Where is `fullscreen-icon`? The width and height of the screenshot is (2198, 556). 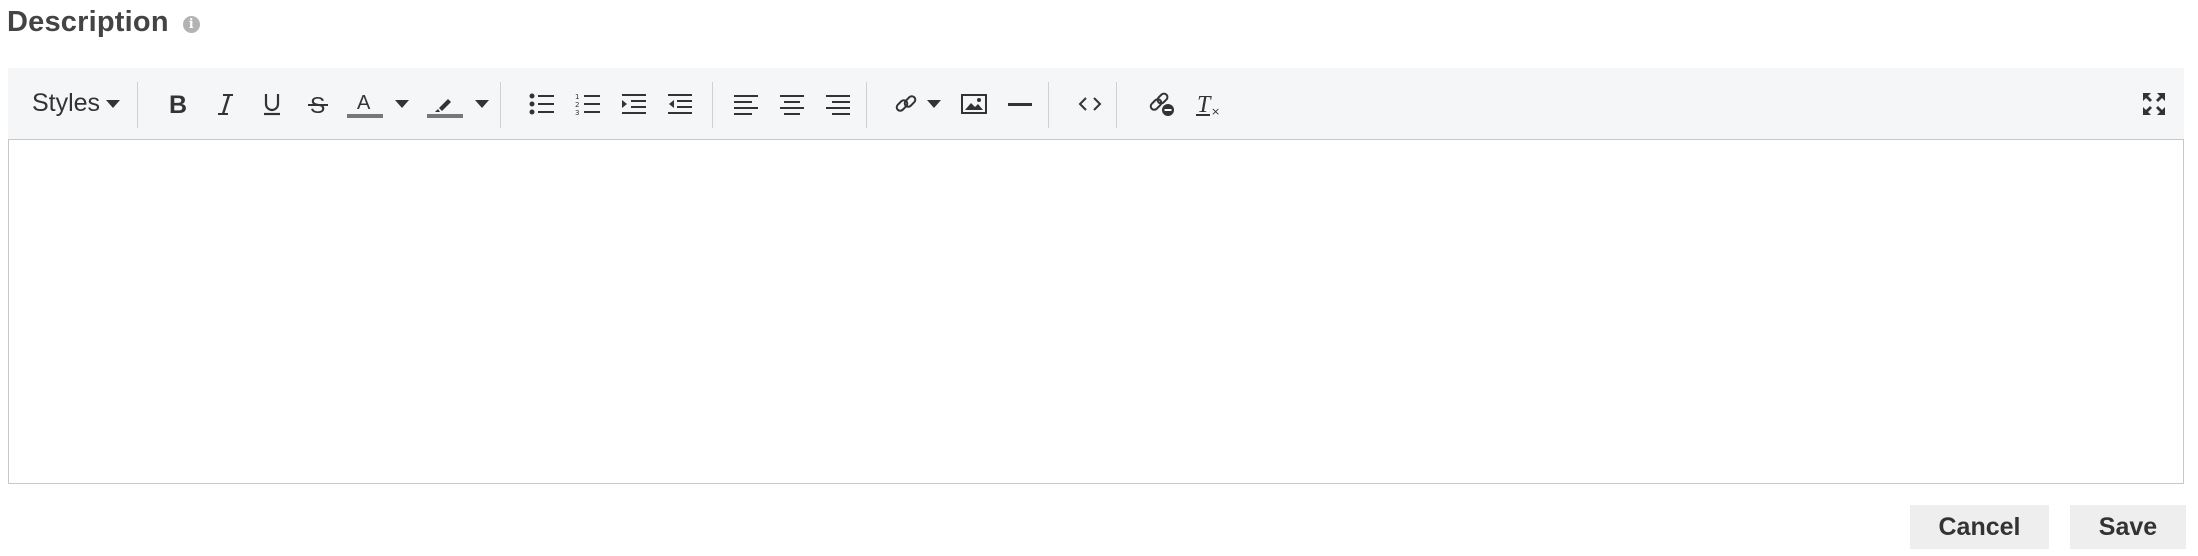 fullscreen-icon is located at coordinates (2154, 103).